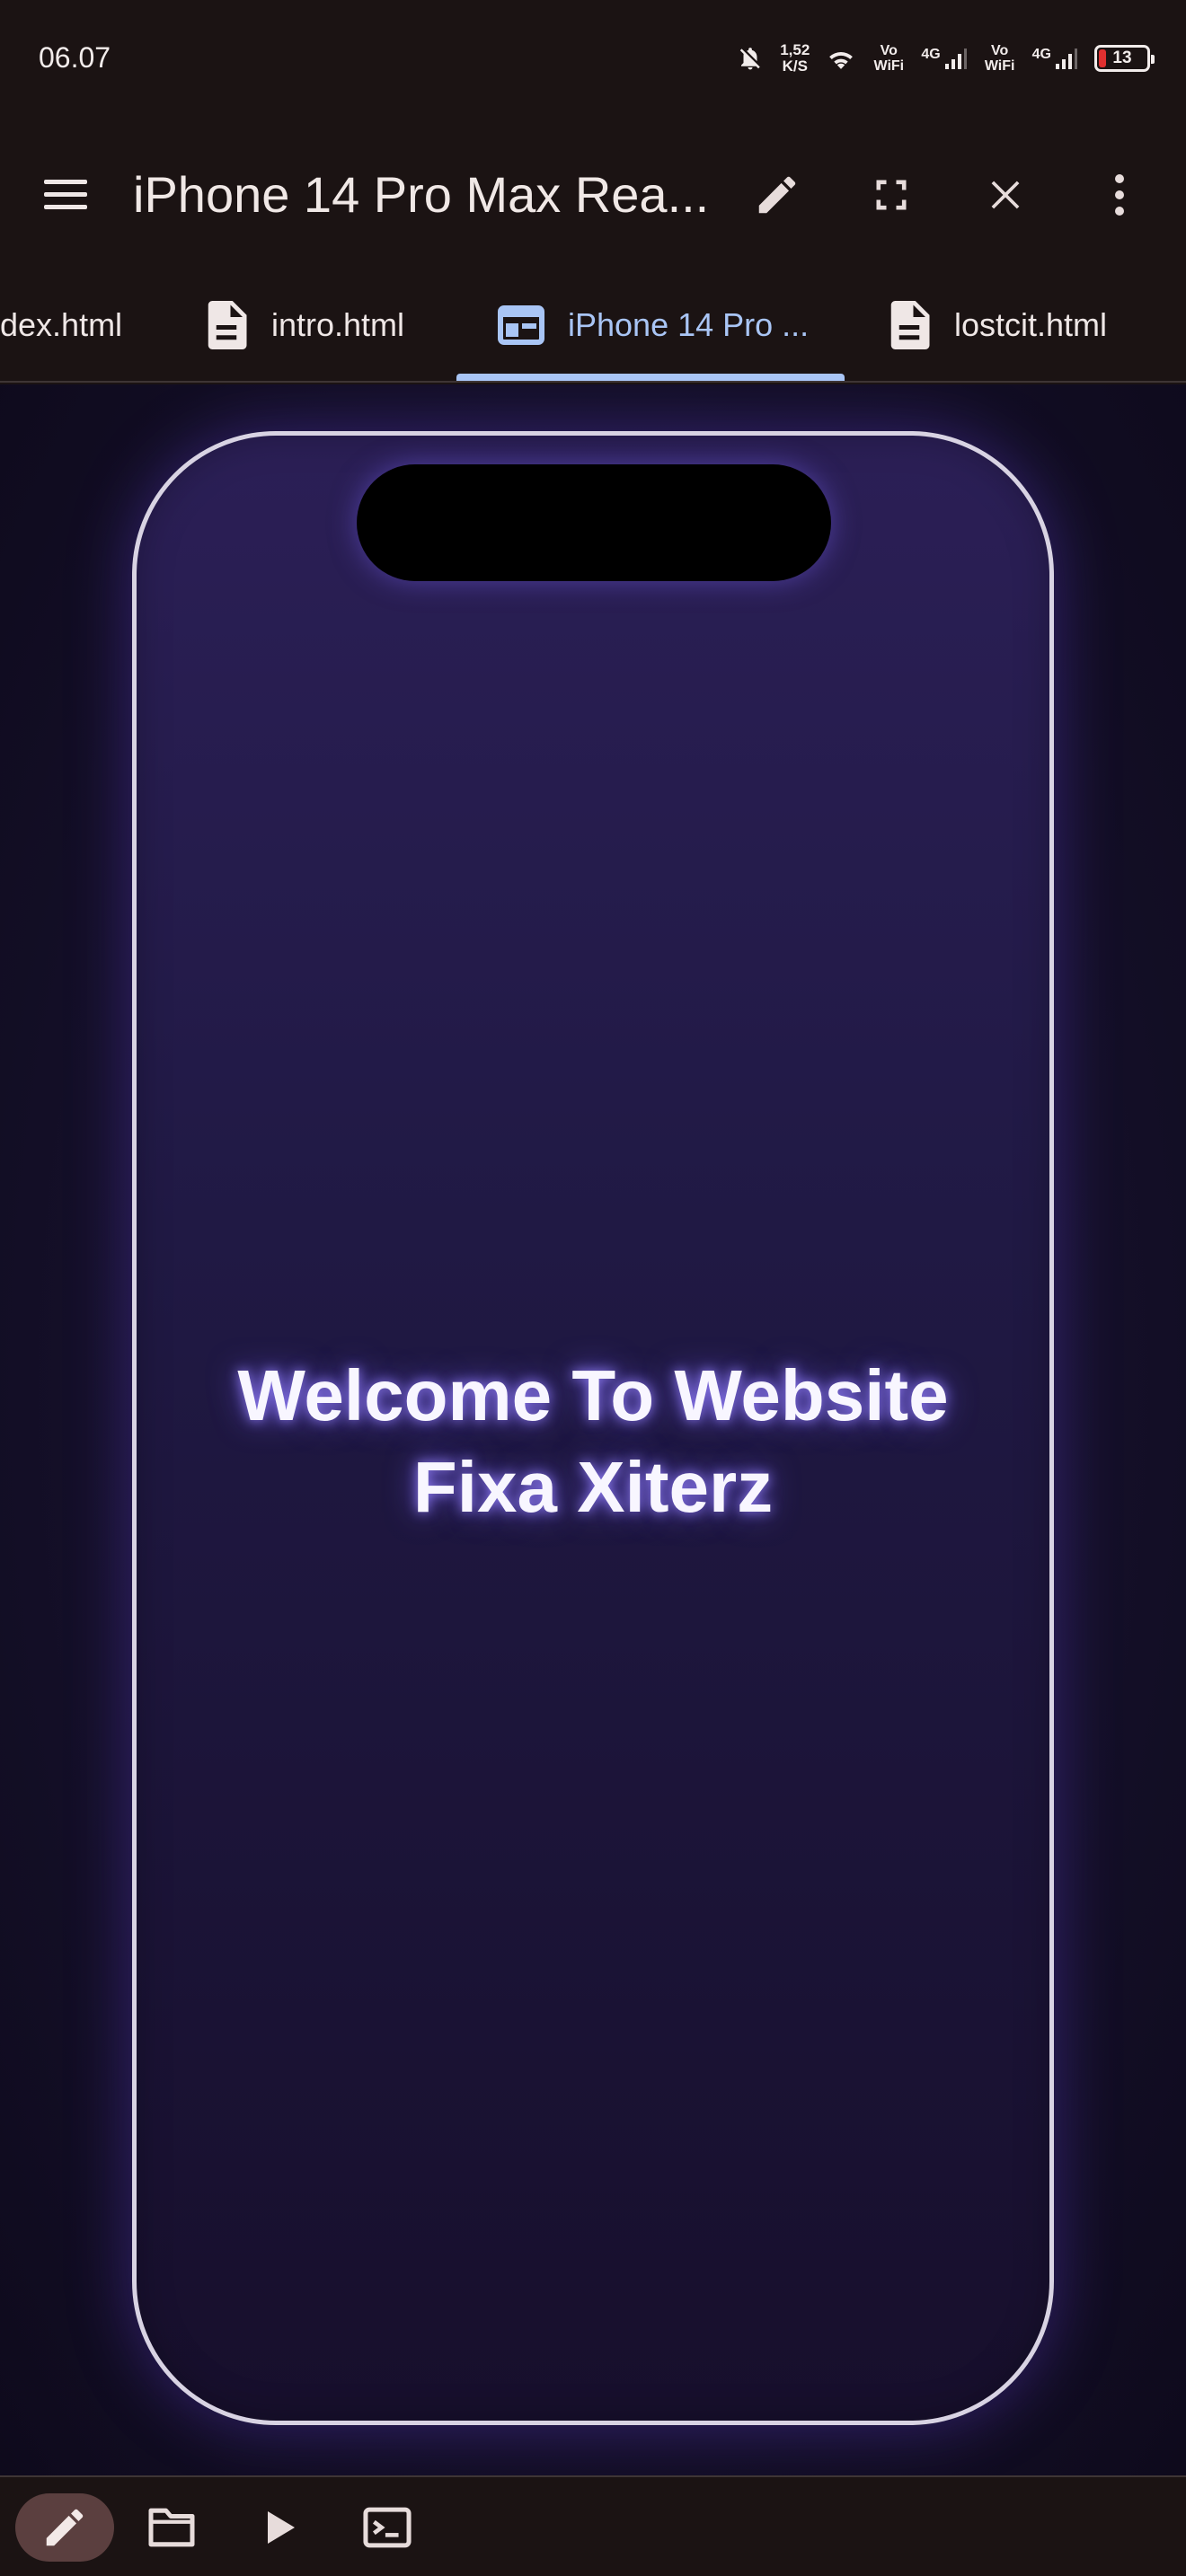 Image resolution: width=1186 pixels, height=2576 pixels. I want to click on terminal-button, so click(387, 2527).